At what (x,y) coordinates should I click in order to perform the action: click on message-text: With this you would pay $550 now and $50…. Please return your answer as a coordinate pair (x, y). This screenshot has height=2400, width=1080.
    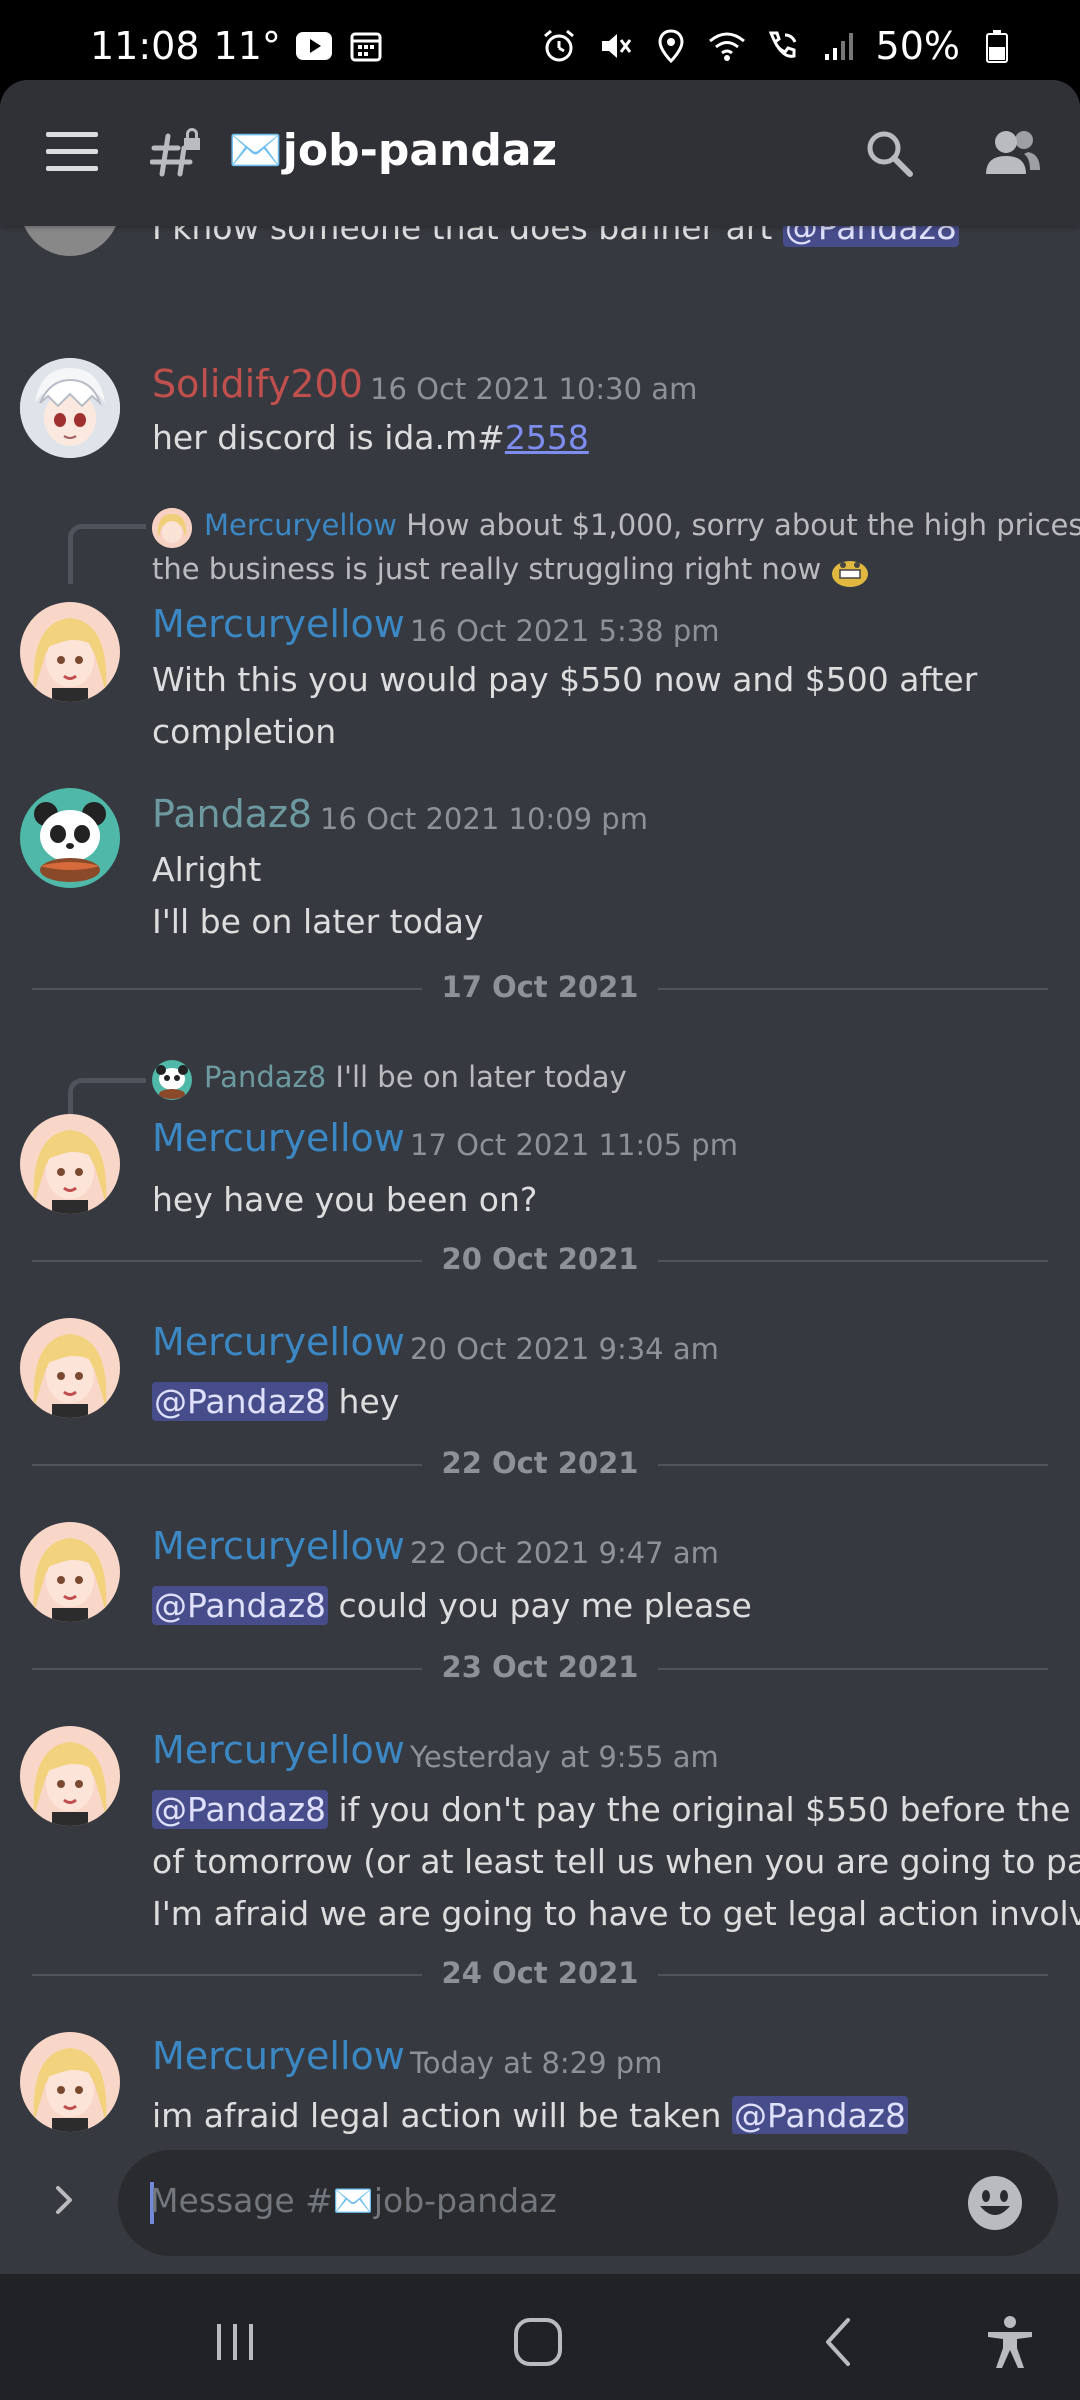
    Looking at the image, I should click on (565, 679).